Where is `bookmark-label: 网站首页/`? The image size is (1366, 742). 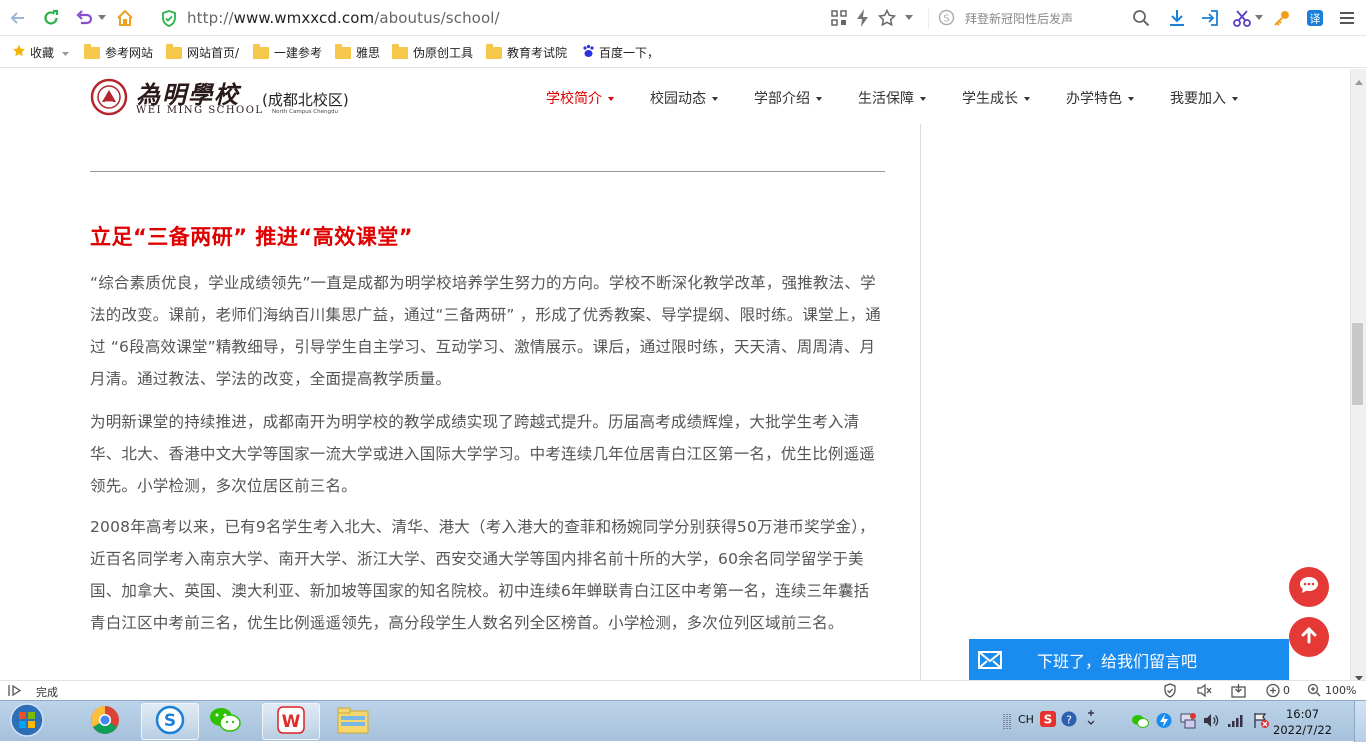
bookmark-label: 网站首页/ is located at coordinates (213, 53).